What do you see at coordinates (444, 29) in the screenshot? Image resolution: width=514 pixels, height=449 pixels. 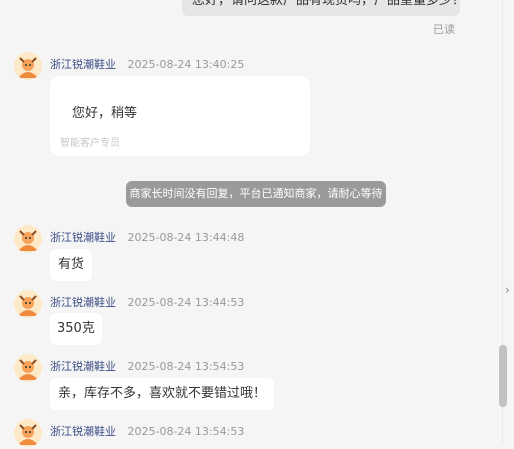 I see `read-status: 已读` at bounding box center [444, 29].